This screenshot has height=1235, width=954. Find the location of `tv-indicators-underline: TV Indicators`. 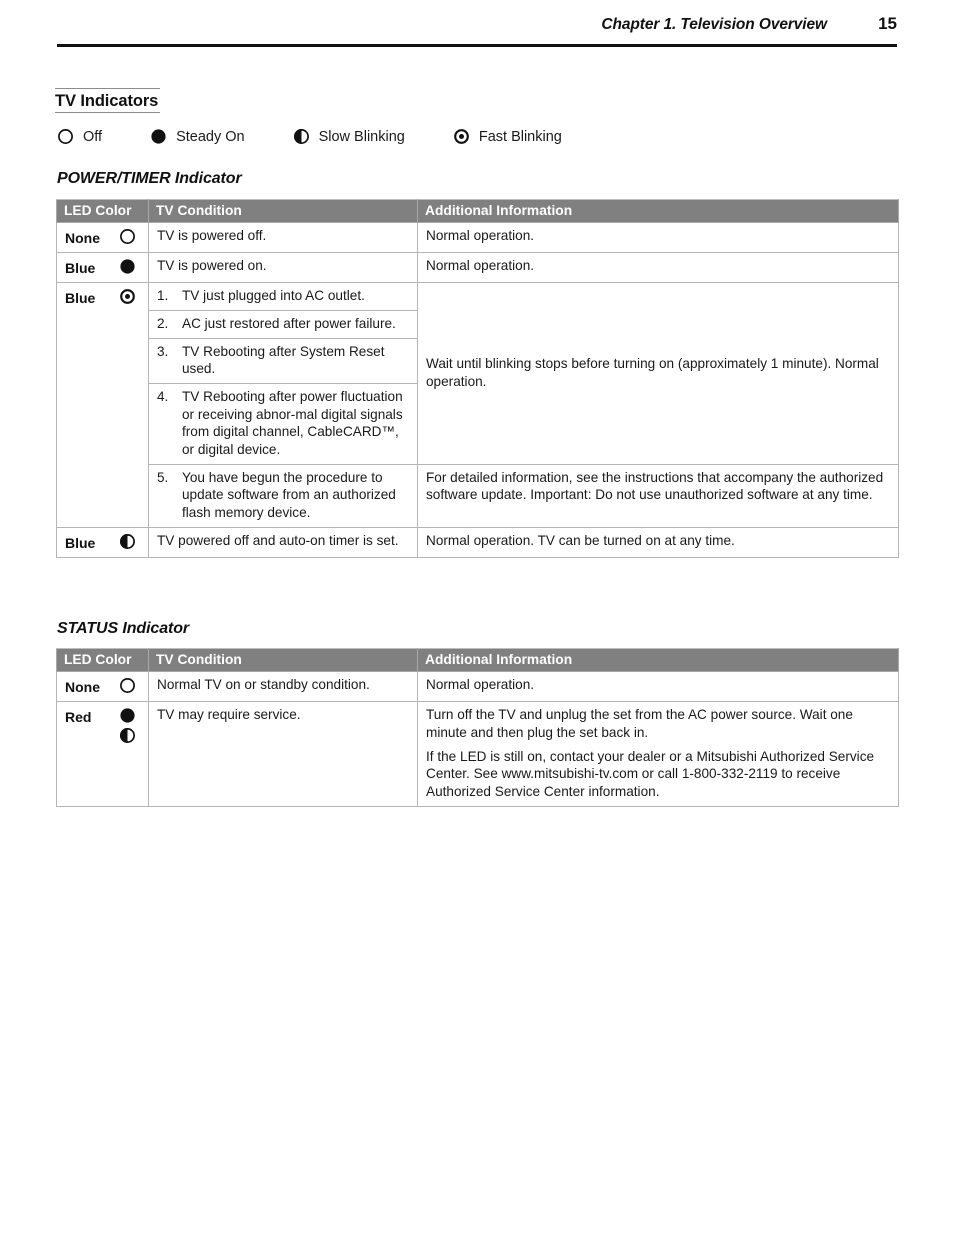

tv-indicators-underline: TV Indicators is located at coordinates (108, 100).